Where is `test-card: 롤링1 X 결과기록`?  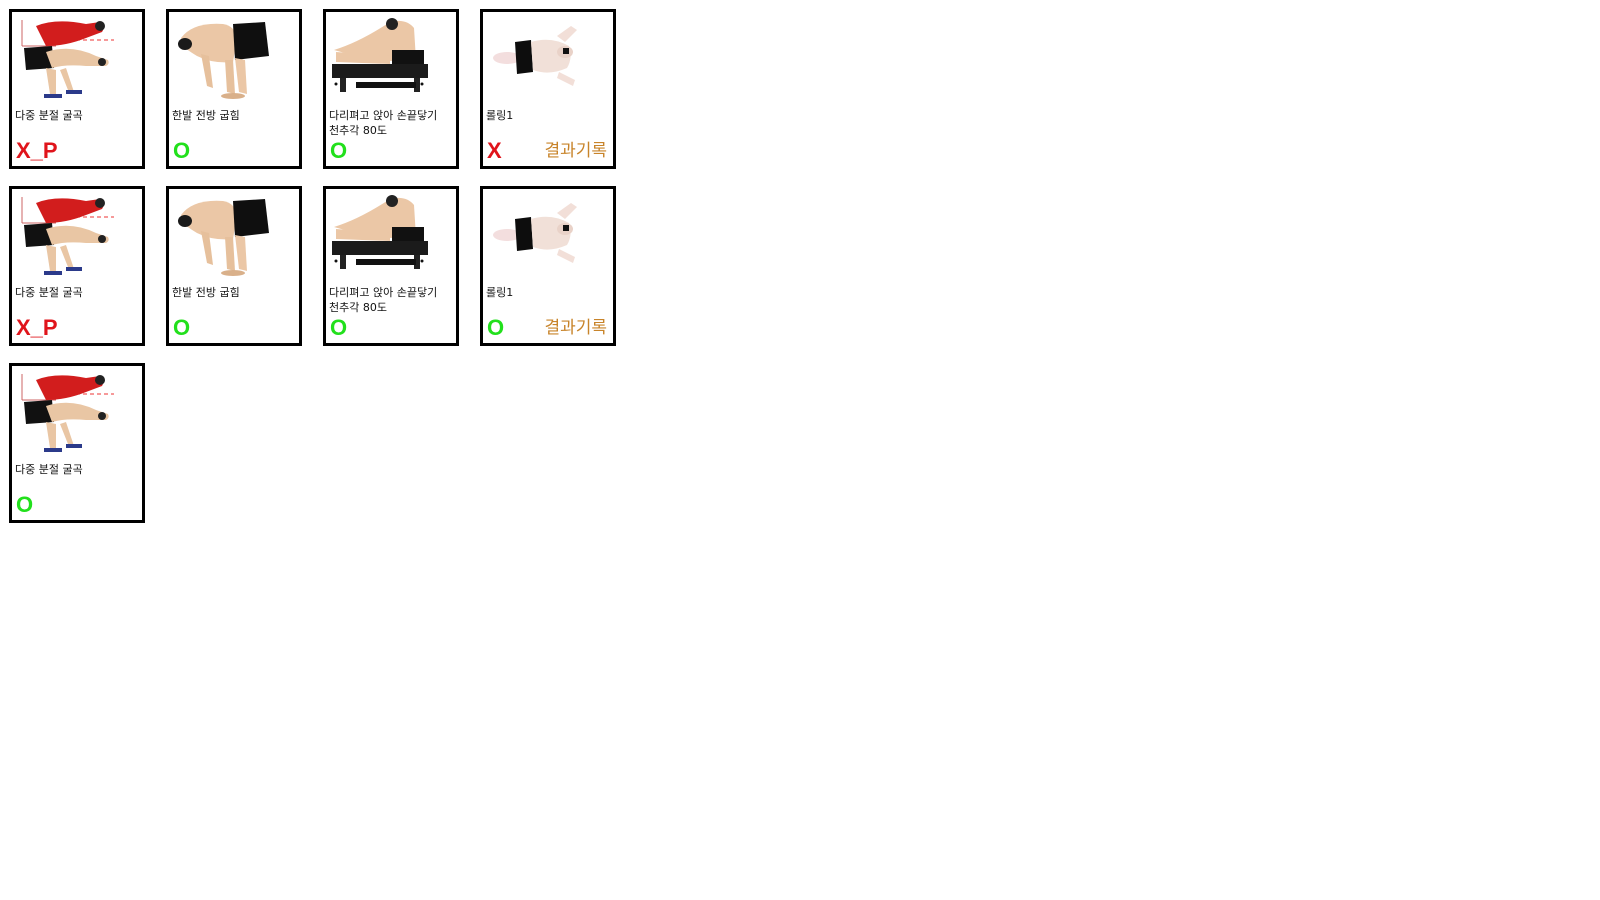 test-card: 롤링1 X 결과기록 is located at coordinates (548, 89).